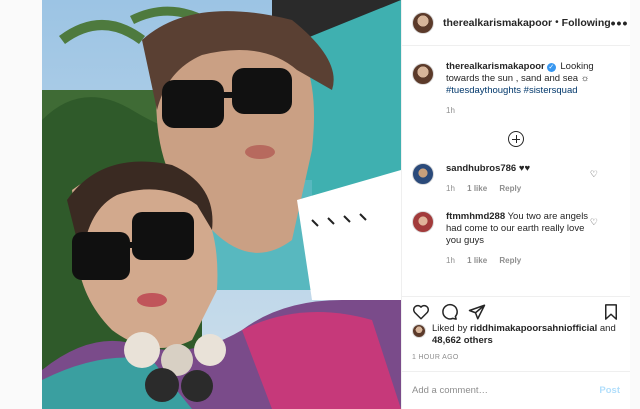 Image resolution: width=640 pixels, height=409 pixels. Describe the element at coordinates (620, 23) in the screenshot. I see `more-options-icon: •••` at that location.